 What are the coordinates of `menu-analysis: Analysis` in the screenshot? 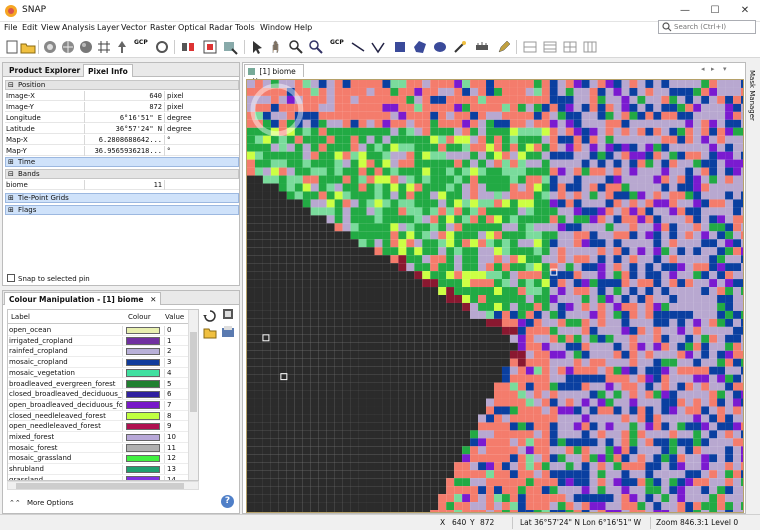 It's located at (78, 27).